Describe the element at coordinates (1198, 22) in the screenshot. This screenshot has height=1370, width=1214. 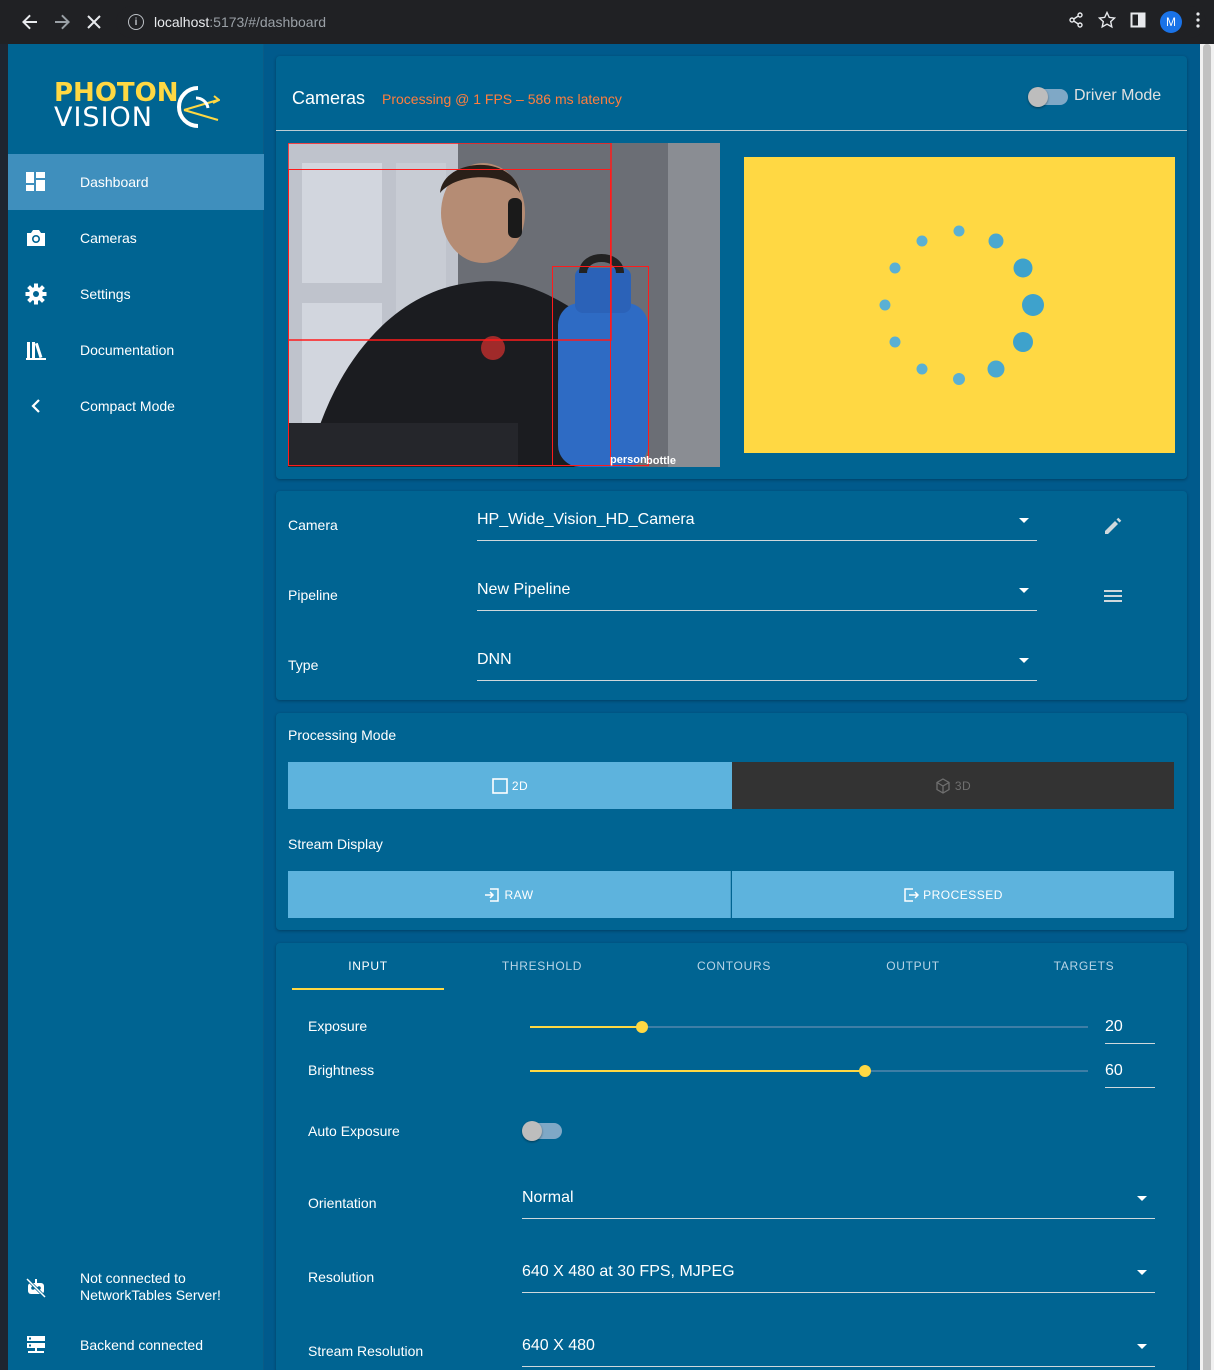
I see `more-menu-icon` at that location.